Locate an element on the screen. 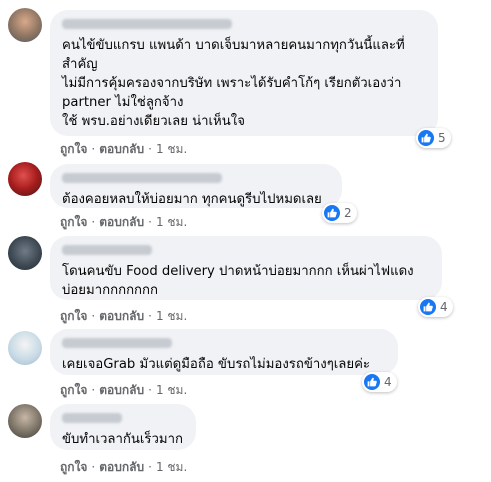  comment-text: ต้องคอยหลบให้บ่อยมาก ทุกคนดูรีบไปหมดเลย is located at coordinates (192, 199).